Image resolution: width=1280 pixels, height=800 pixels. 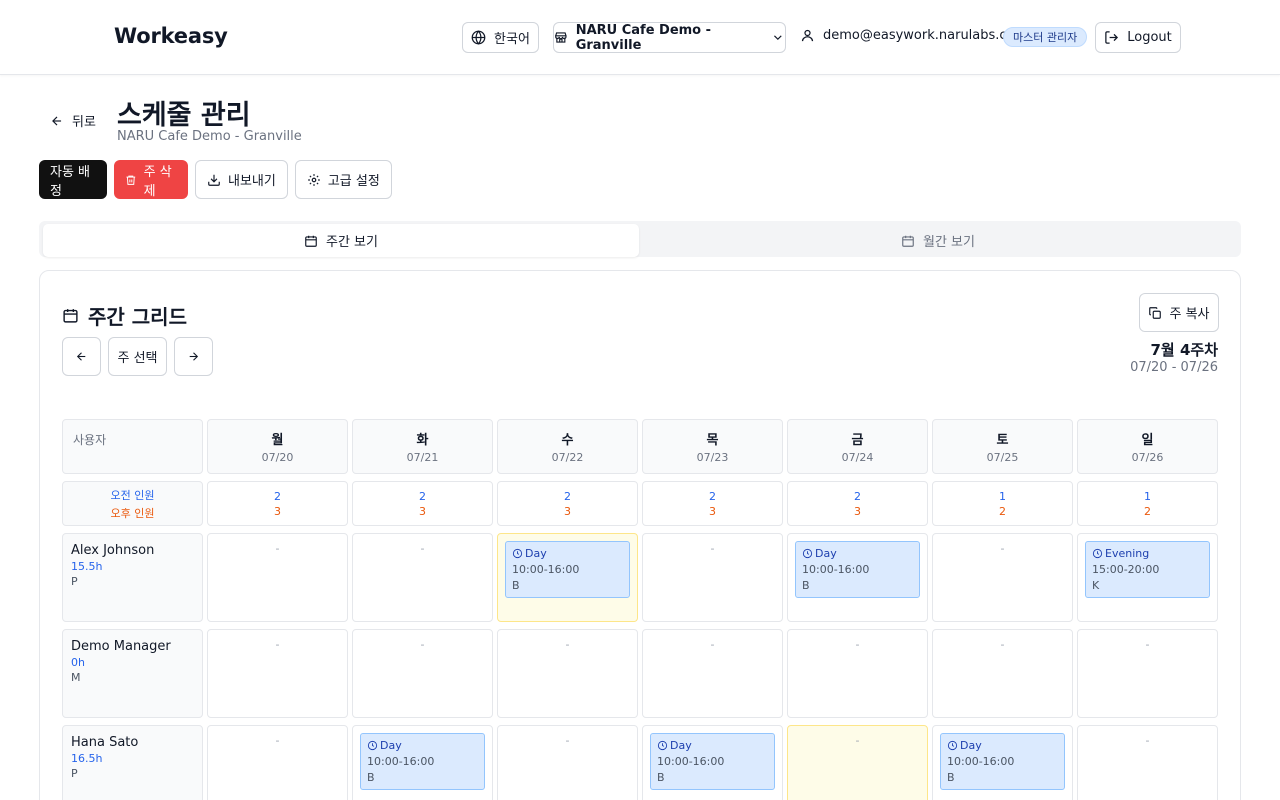 I want to click on shift-block: Evening 15:00-20:00 K, so click(x=1147, y=569).